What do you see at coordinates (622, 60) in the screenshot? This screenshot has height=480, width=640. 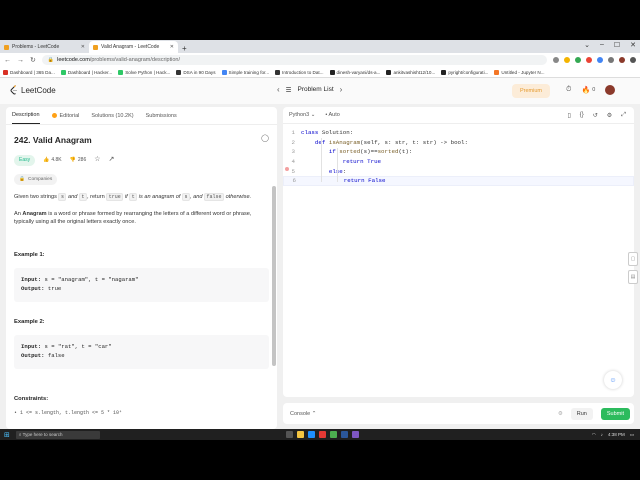 I see `profile-avatar` at bounding box center [622, 60].